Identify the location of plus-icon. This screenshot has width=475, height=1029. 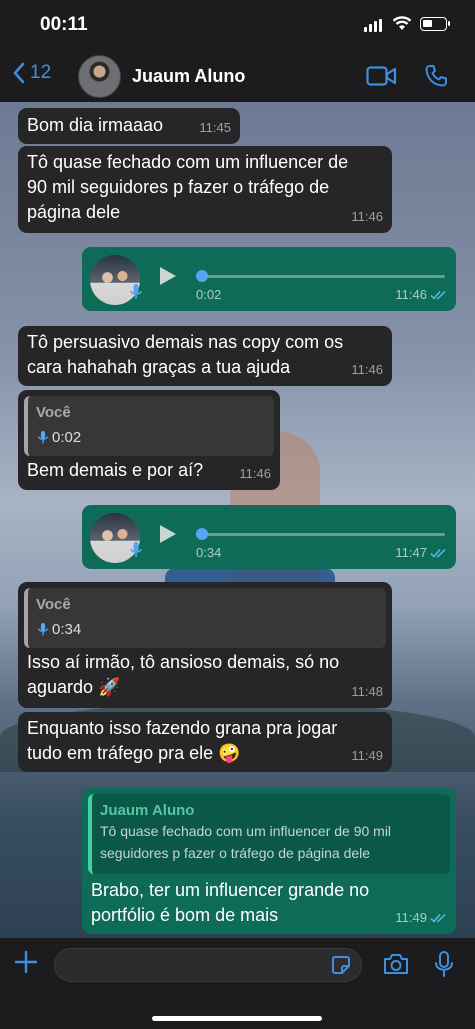
(26, 962).